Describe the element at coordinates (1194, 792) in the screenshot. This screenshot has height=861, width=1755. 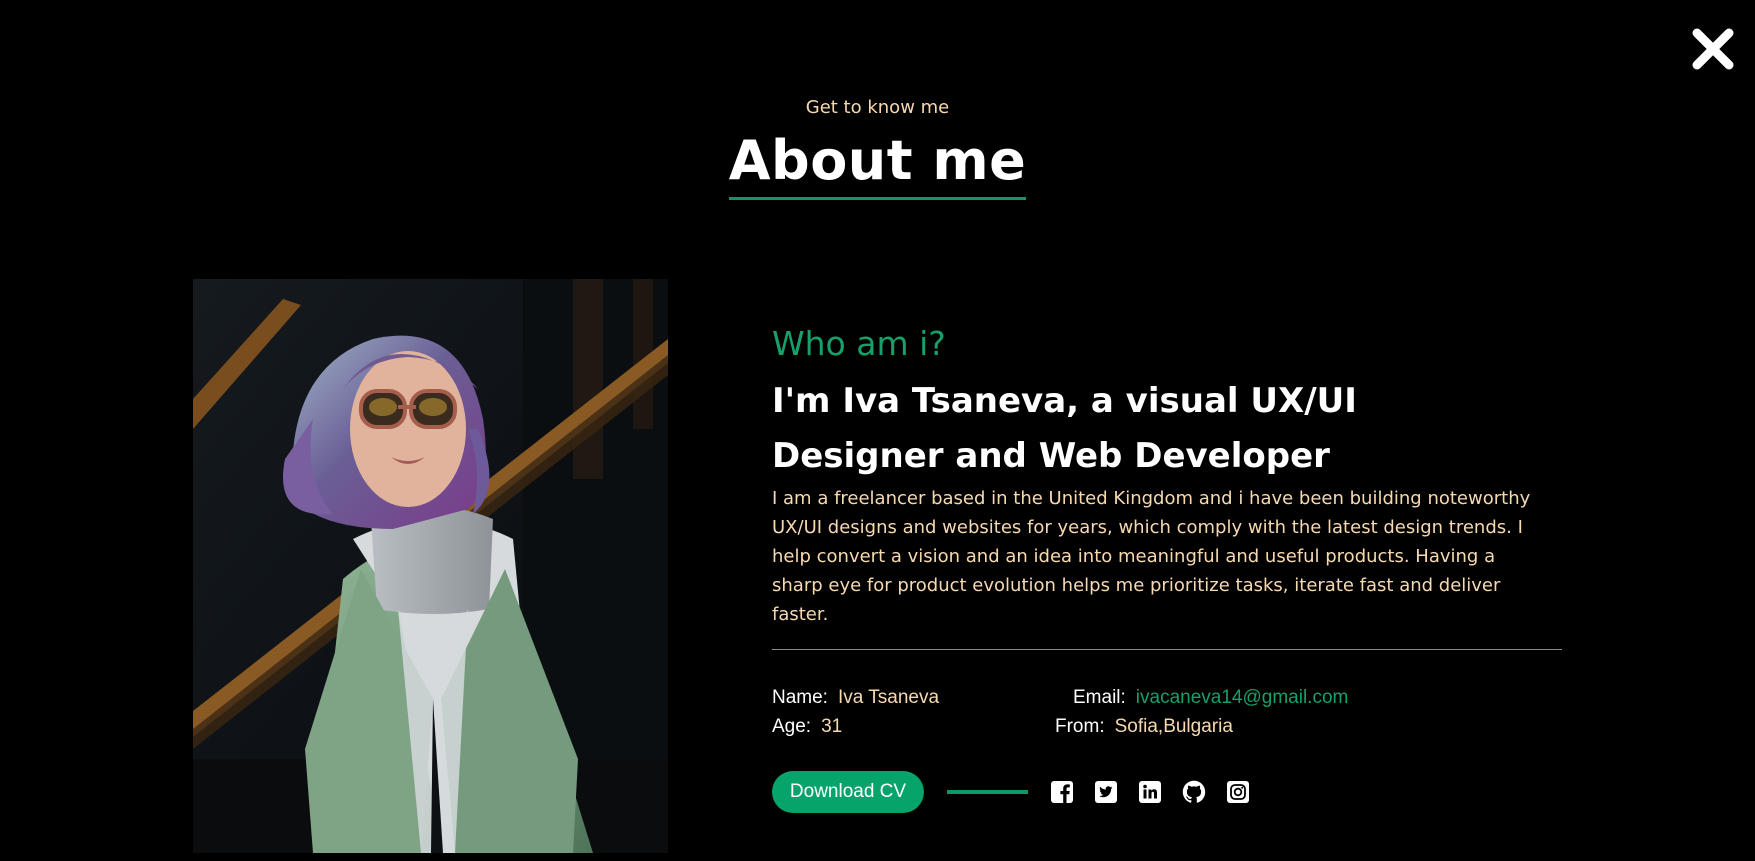
I see `github-icon` at that location.